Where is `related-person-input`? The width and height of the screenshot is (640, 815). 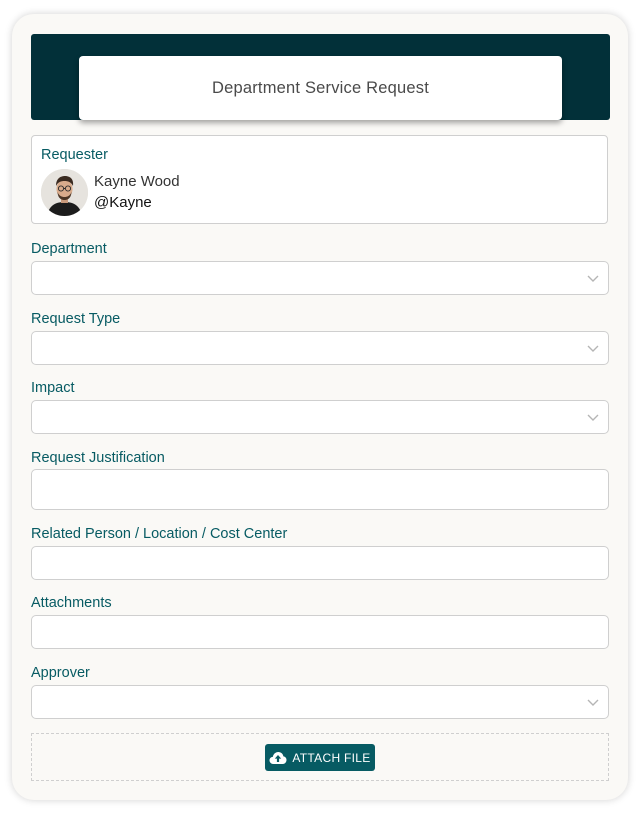 related-person-input is located at coordinates (320, 563).